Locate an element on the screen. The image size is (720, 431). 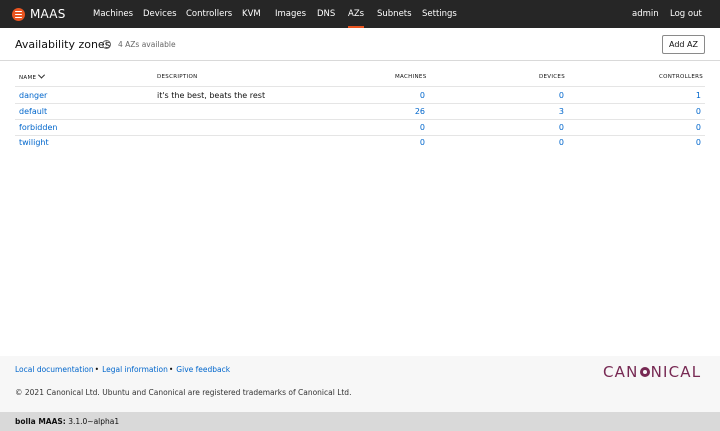
nav-azs: AZs is located at coordinates (356, 14).